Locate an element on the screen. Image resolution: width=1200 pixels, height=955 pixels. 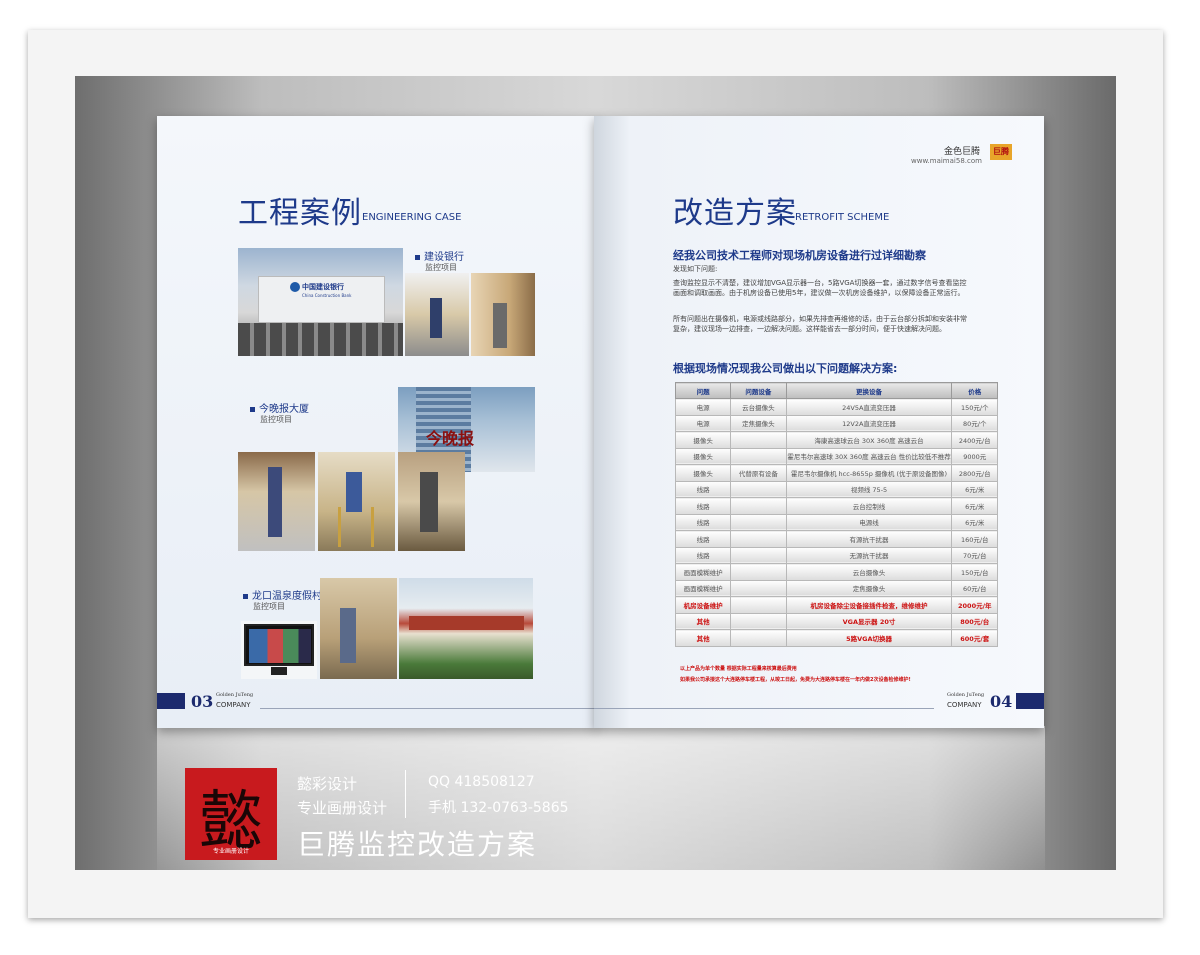
th-replacement: 更换设备 is located at coordinates (869, 390).